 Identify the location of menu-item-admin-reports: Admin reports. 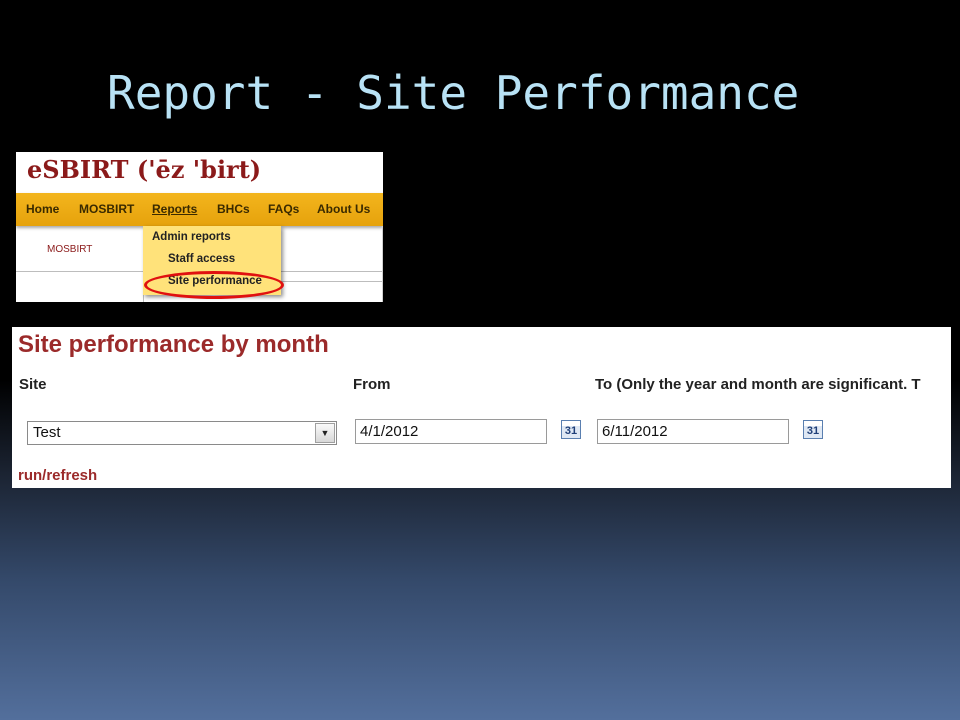
(191, 237).